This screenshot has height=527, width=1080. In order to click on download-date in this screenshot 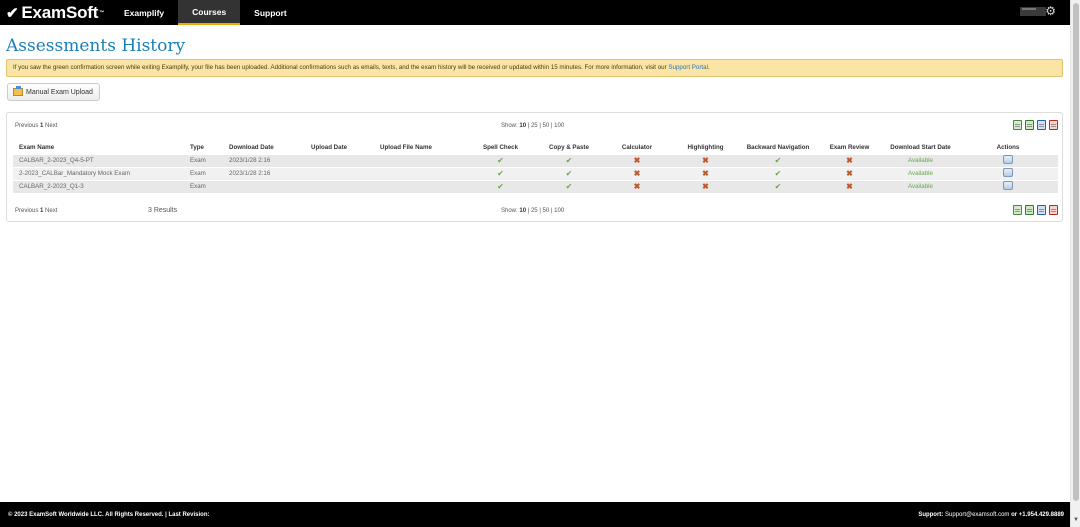, I will do `click(264, 186)`.